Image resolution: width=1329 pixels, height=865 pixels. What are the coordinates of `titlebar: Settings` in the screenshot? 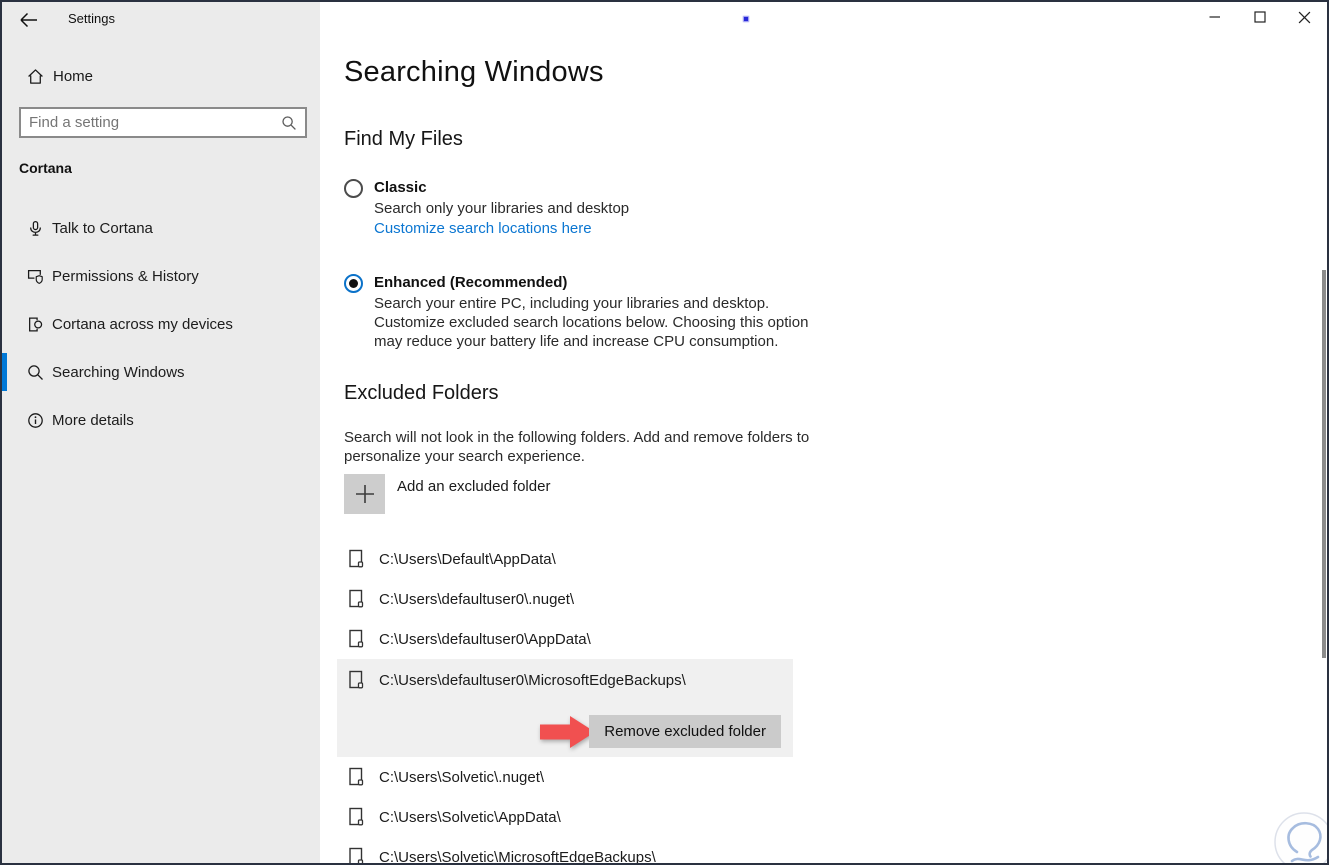 It's located at (161, 19).